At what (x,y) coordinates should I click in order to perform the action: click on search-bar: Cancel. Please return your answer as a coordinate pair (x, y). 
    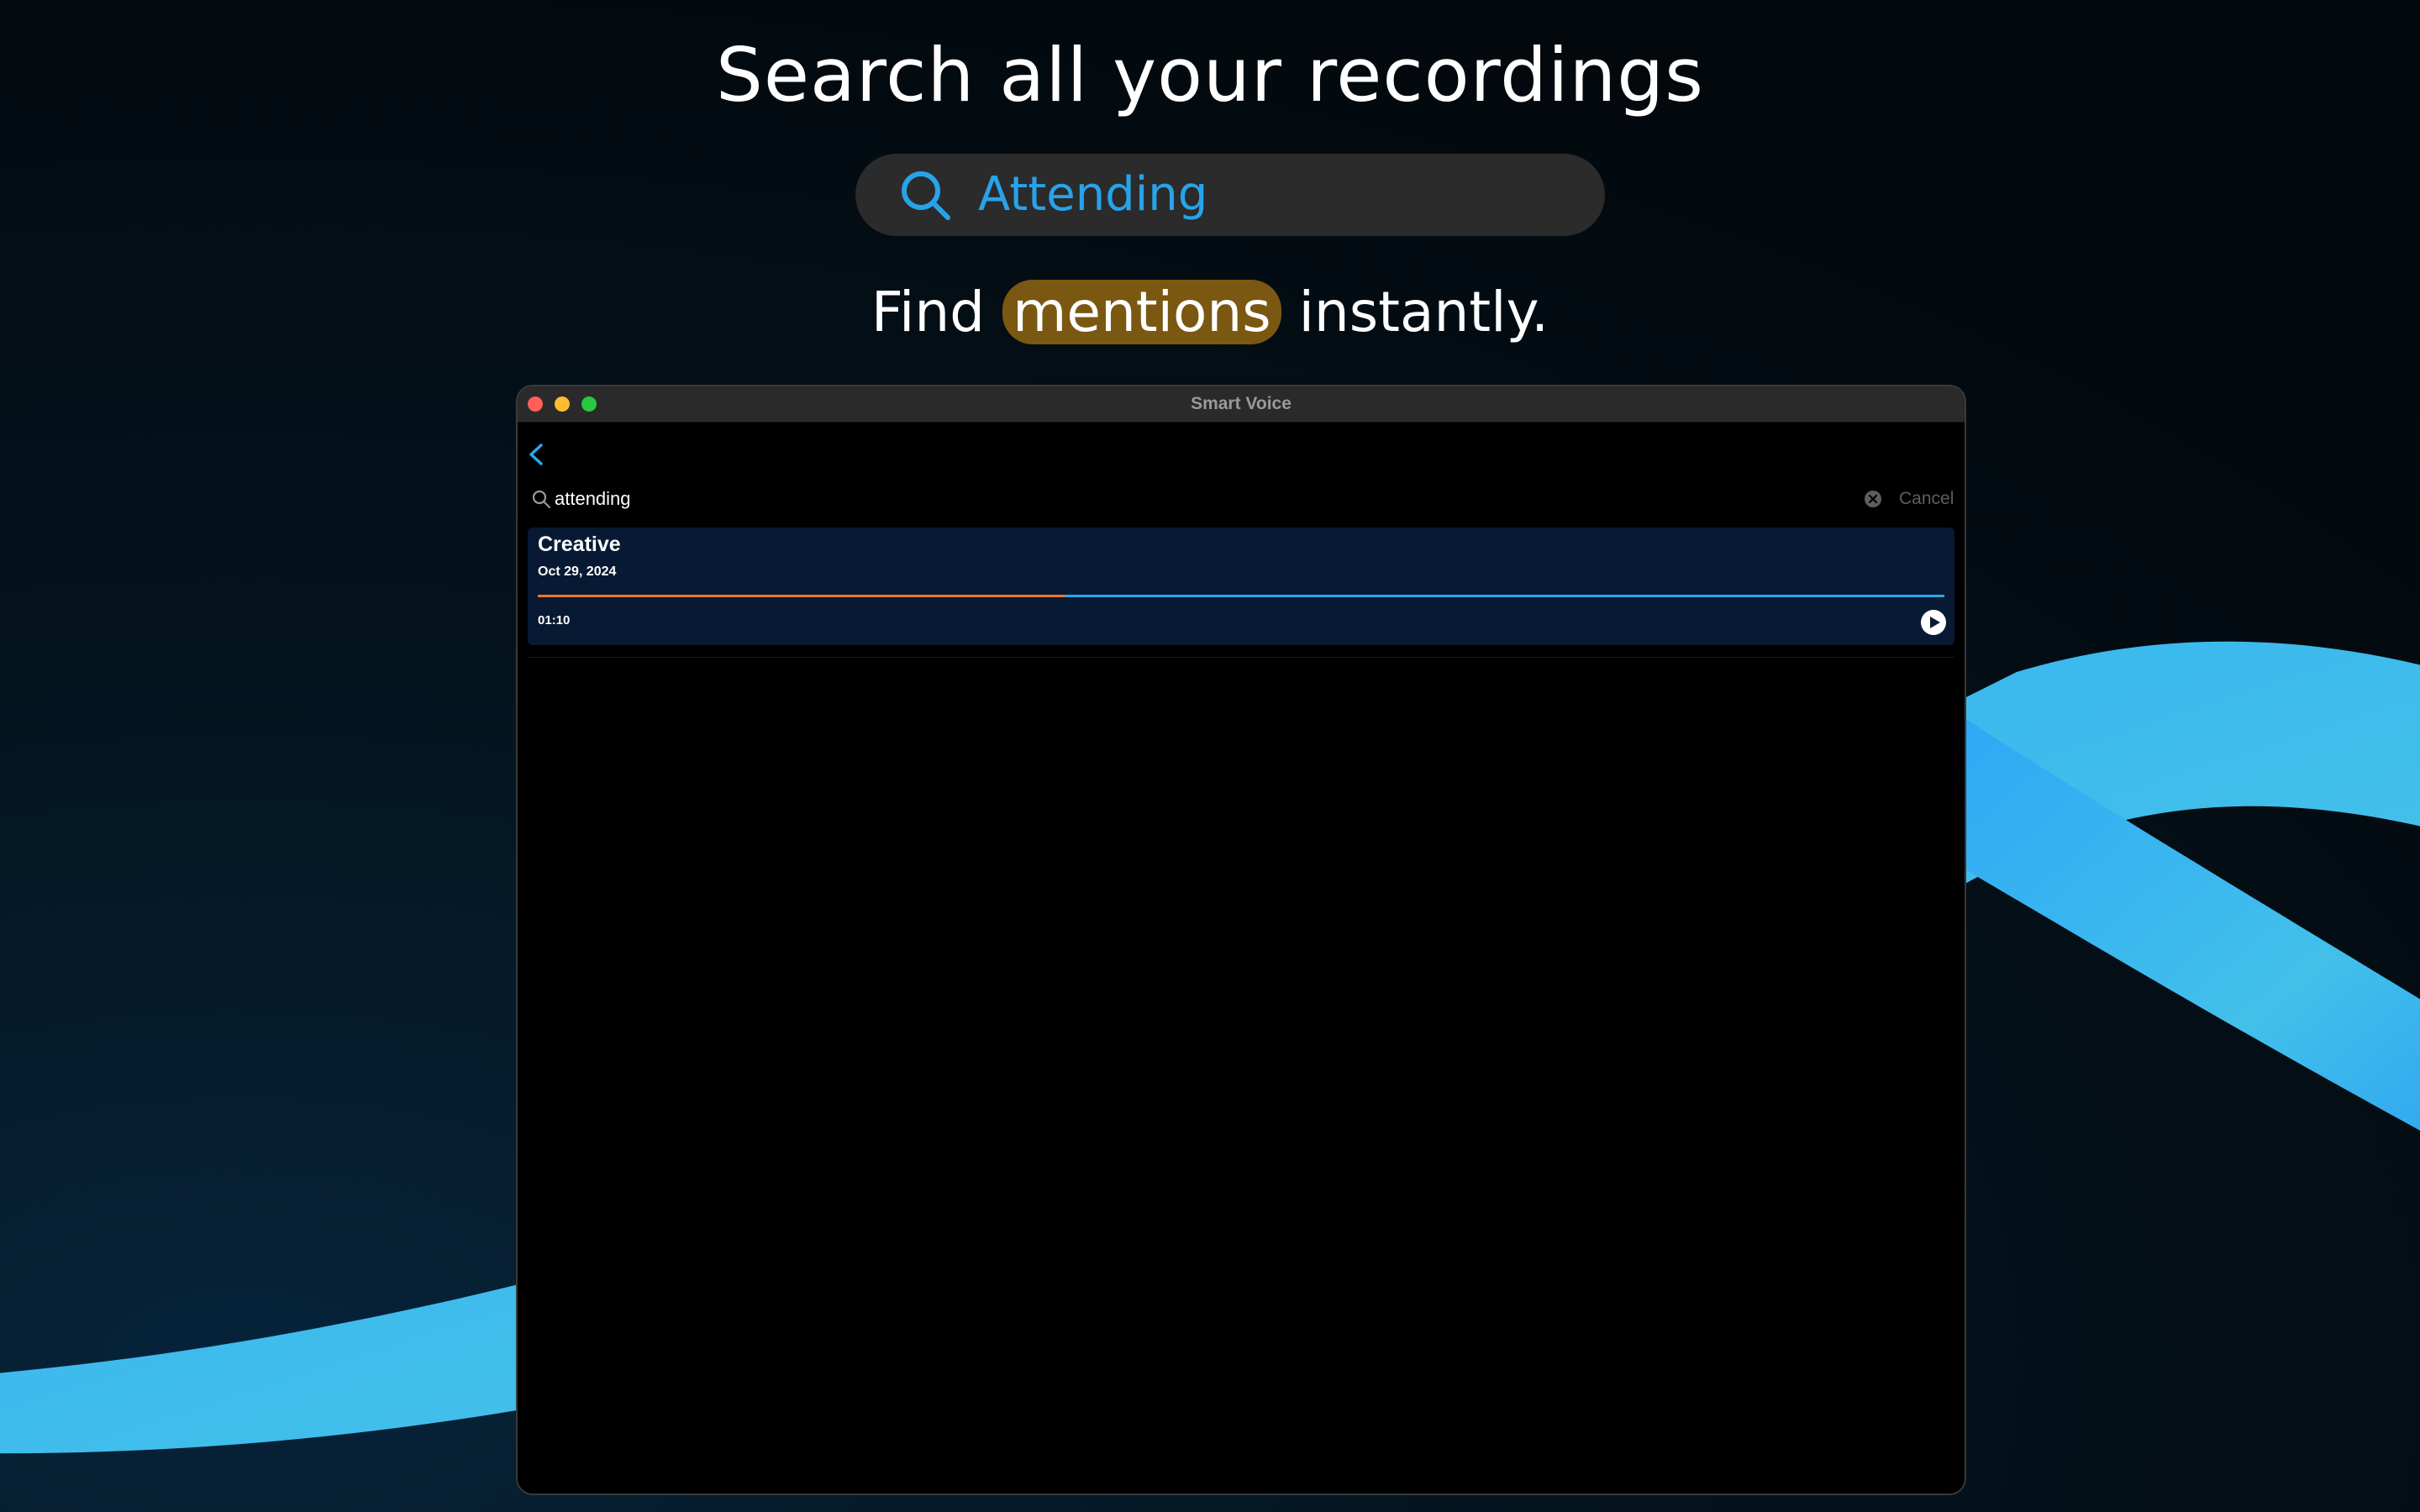
    Looking at the image, I should click on (1241, 499).